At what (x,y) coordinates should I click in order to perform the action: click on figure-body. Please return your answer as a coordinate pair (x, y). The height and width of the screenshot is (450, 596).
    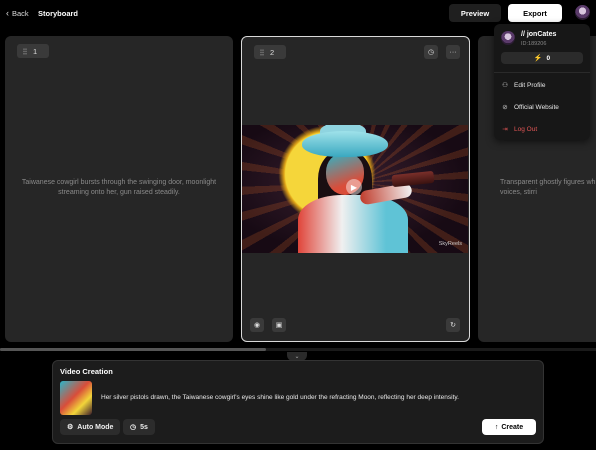
    Looking at the image, I should click on (353, 224).